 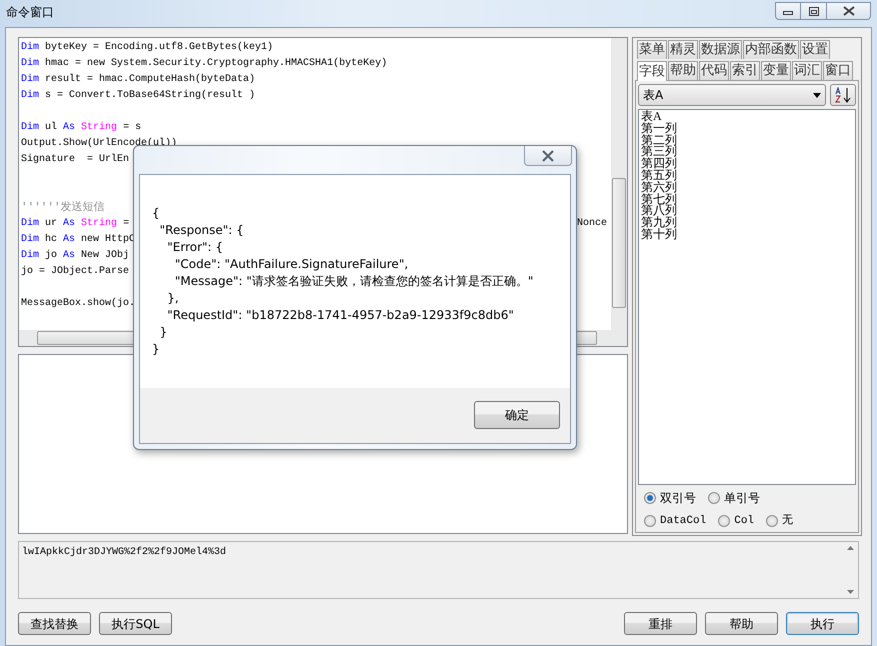 What do you see at coordinates (173, 298) in the screenshot?
I see `message-text: },` at bounding box center [173, 298].